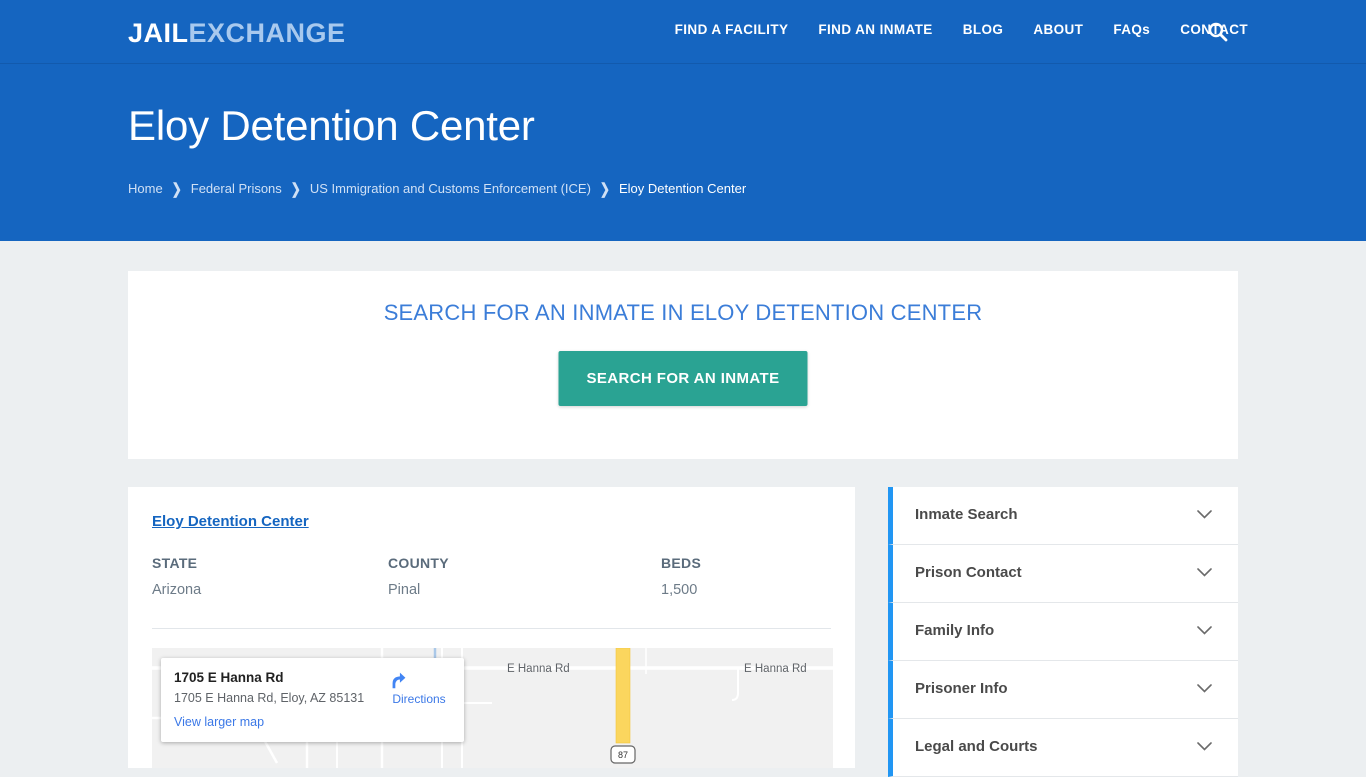  I want to click on directions-button: Directions, so click(419, 687).